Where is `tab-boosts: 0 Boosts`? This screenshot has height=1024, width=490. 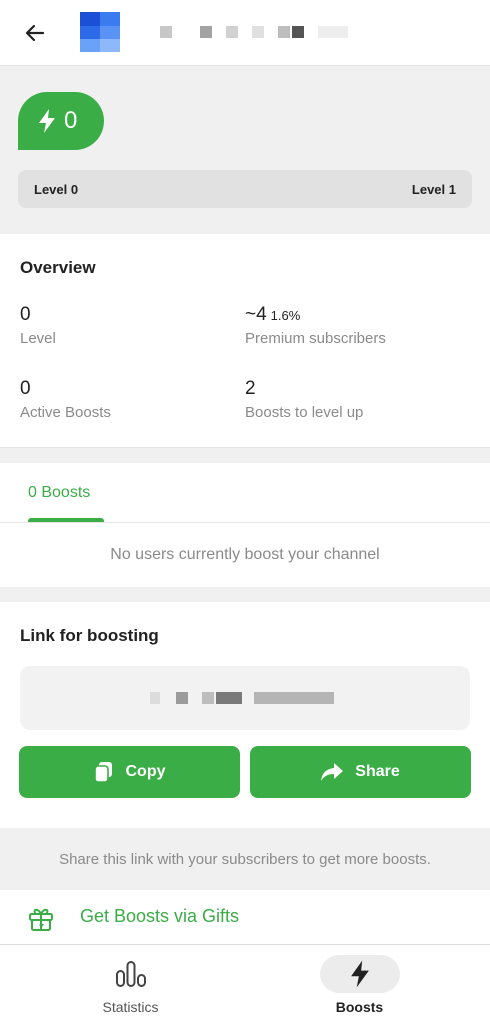
tab-boosts: 0 Boosts is located at coordinates (59, 493).